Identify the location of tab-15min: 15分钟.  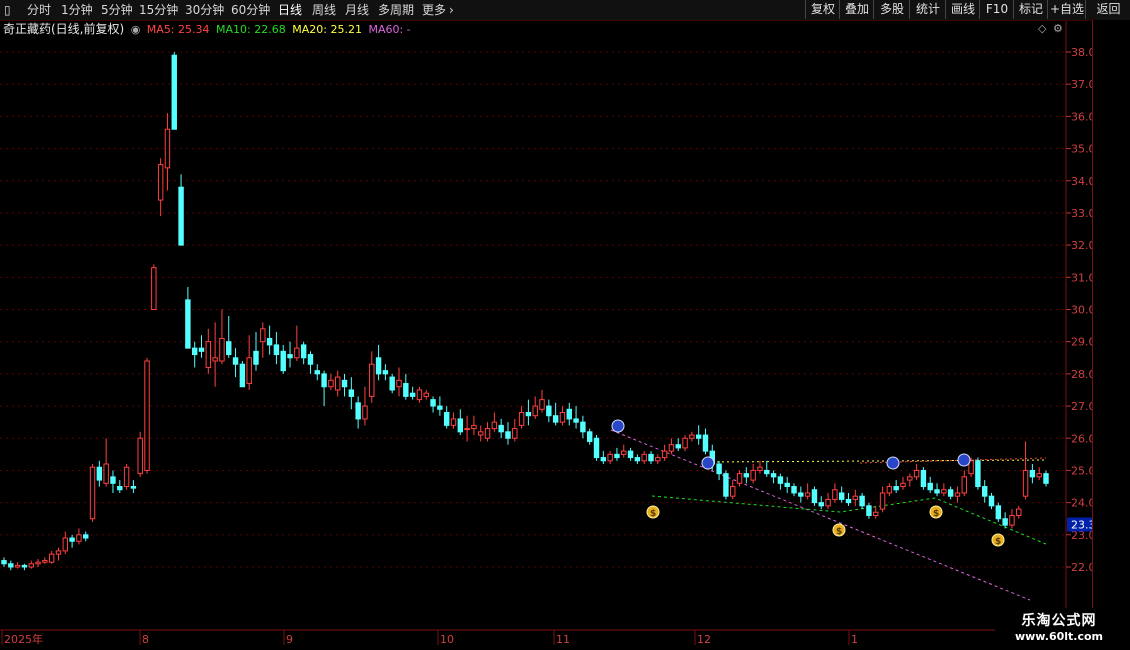
(158, 10).